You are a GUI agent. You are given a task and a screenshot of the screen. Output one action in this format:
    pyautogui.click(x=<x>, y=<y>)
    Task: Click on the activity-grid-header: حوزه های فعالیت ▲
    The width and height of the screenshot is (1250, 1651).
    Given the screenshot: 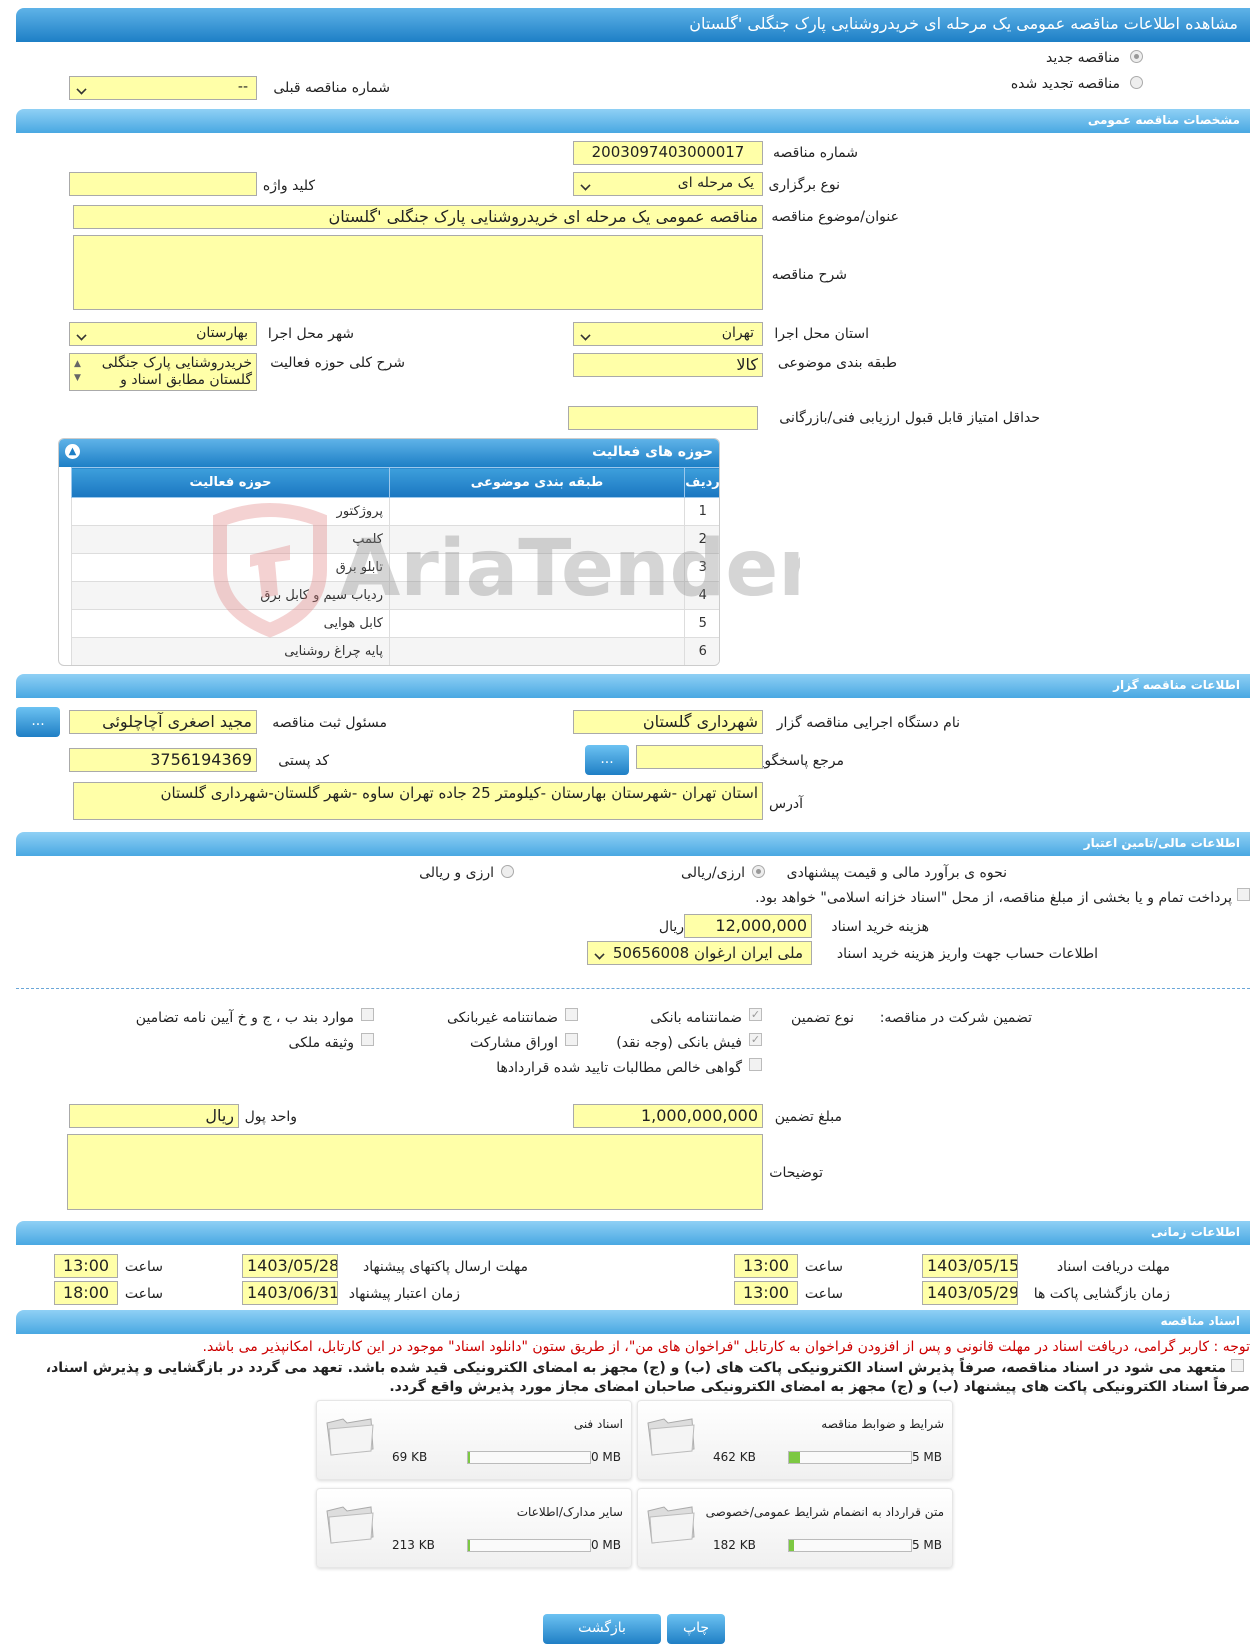 What is the action you would take?
    pyautogui.click(x=389, y=453)
    